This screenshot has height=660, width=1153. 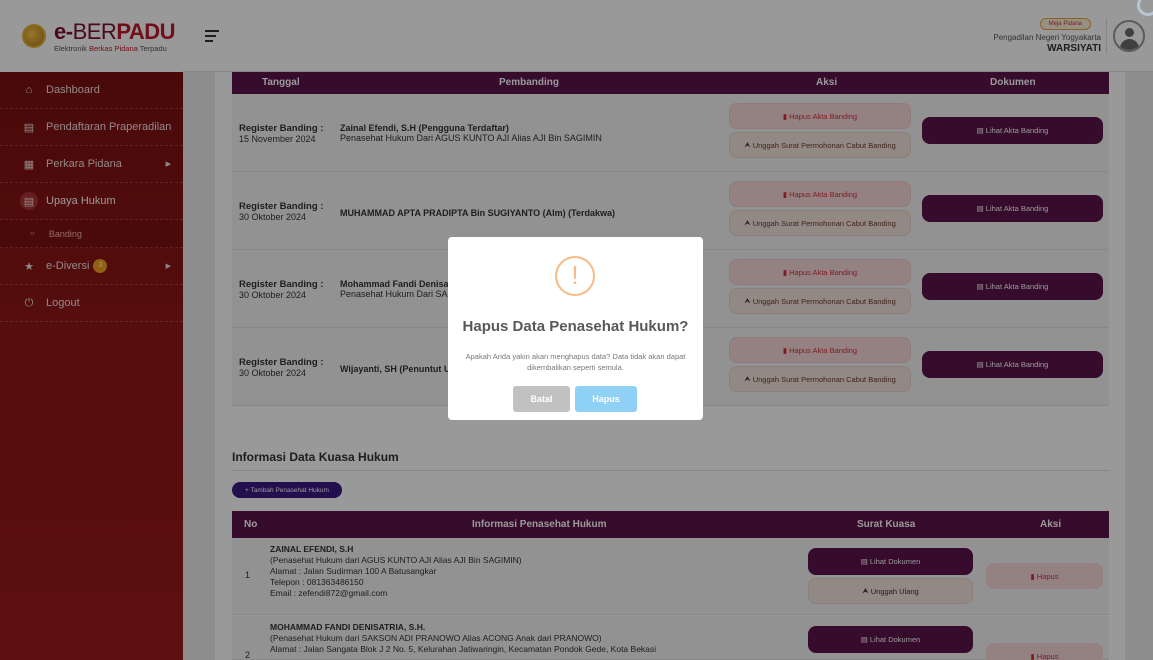 I want to click on confirm-delete-button: Hapus, so click(x=606, y=399).